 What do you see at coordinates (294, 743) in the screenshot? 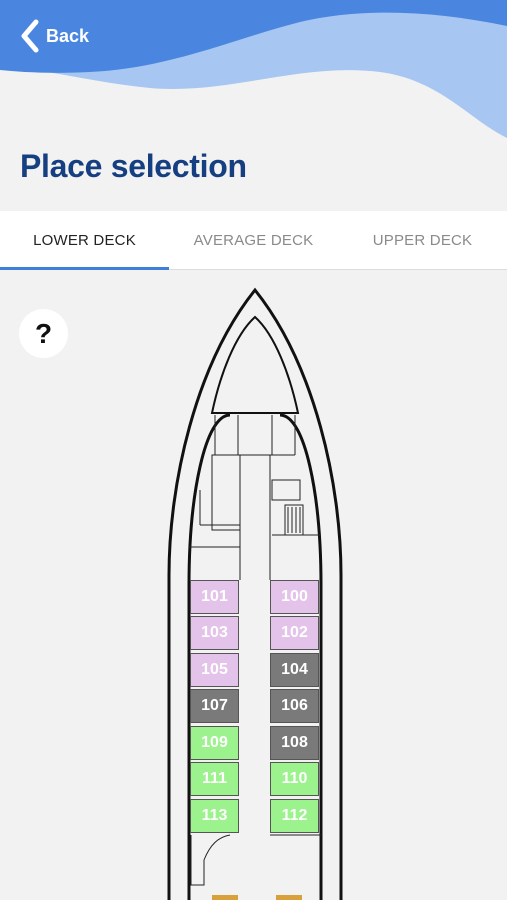
I see `cabin-108: 108` at bounding box center [294, 743].